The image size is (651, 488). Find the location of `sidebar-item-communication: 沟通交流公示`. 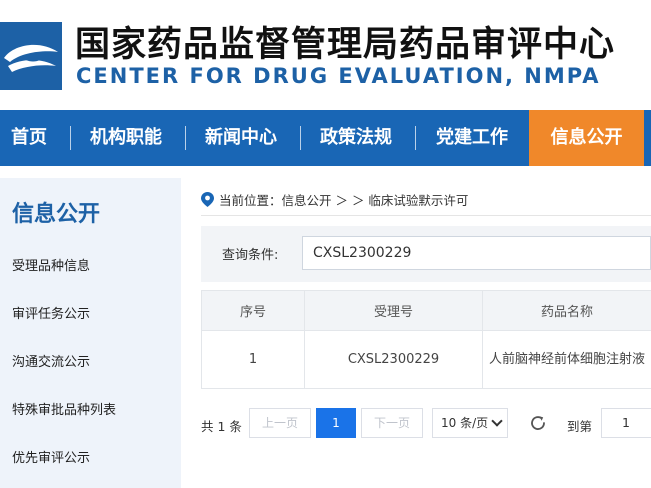

sidebar-item-communication: 沟通交流公示 is located at coordinates (51, 360).